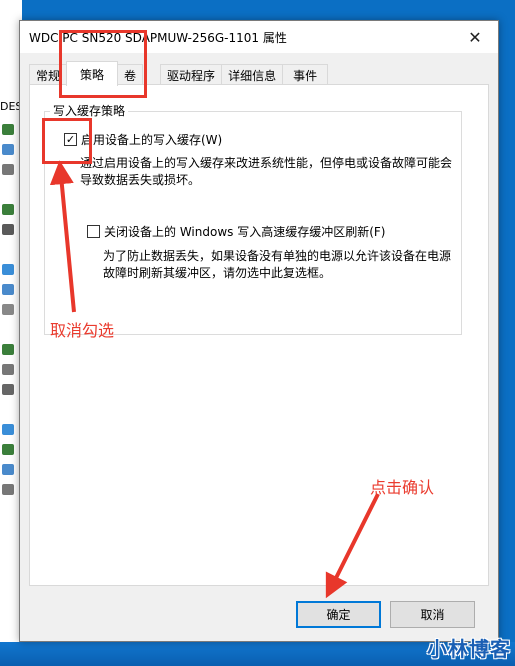  I want to click on tab-policy: 策略, so click(92, 73).